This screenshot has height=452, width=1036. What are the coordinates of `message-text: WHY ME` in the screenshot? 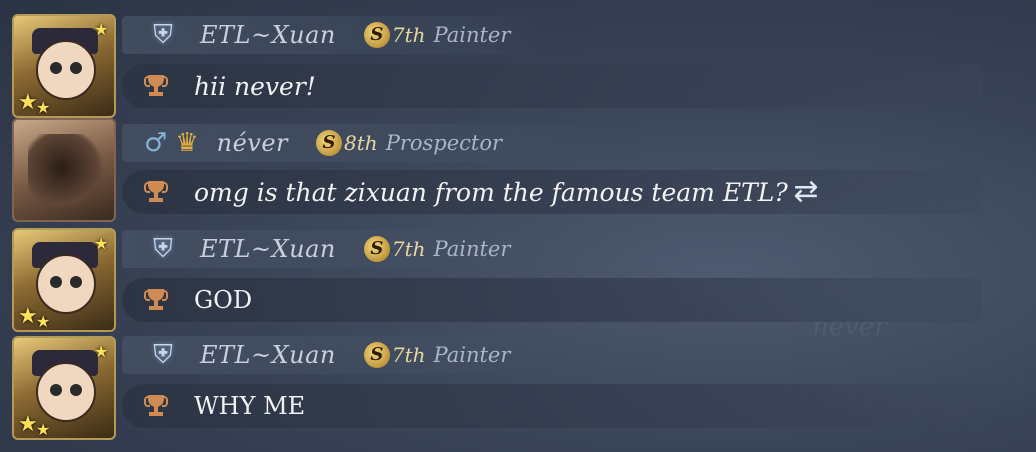 It's located at (250, 406).